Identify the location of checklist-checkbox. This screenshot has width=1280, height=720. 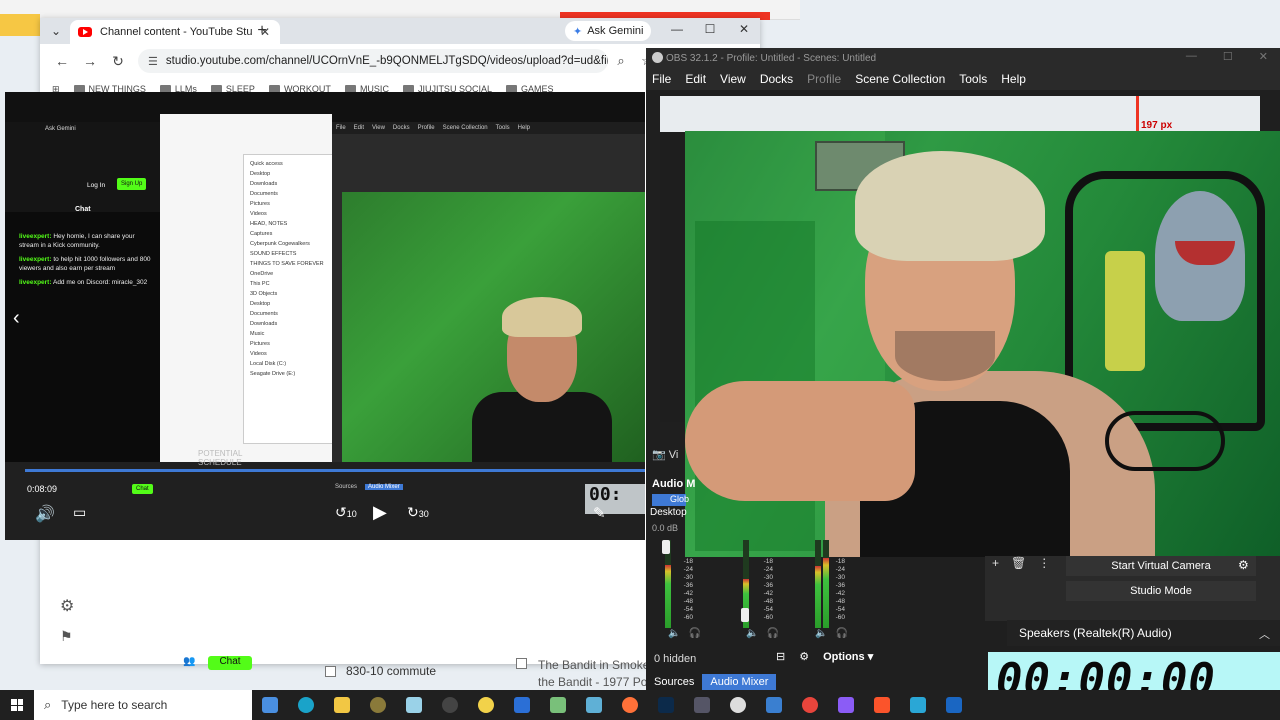
(521, 663).